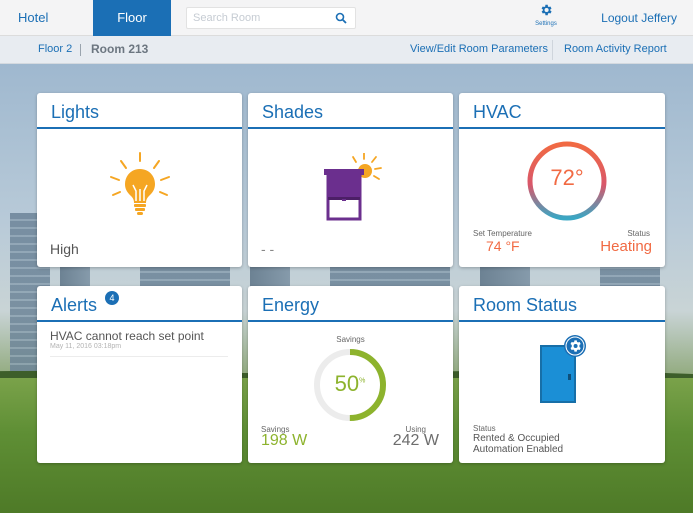  What do you see at coordinates (502, 233) in the screenshot?
I see `set-temp-label: Set Temperature` at bounding box center [502, 233].